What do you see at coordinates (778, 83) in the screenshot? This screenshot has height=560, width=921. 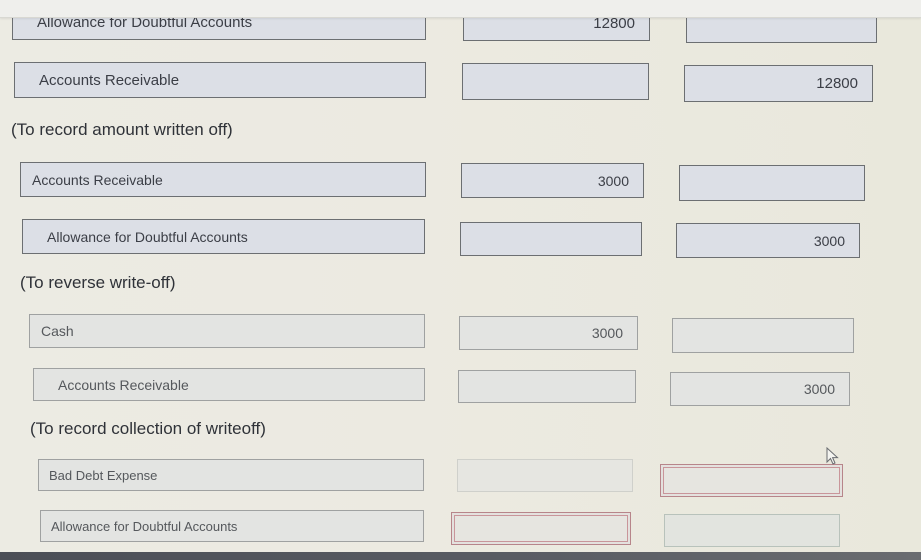 I see `credit-field-1-2: 12800` at bounding box center [778, 83].